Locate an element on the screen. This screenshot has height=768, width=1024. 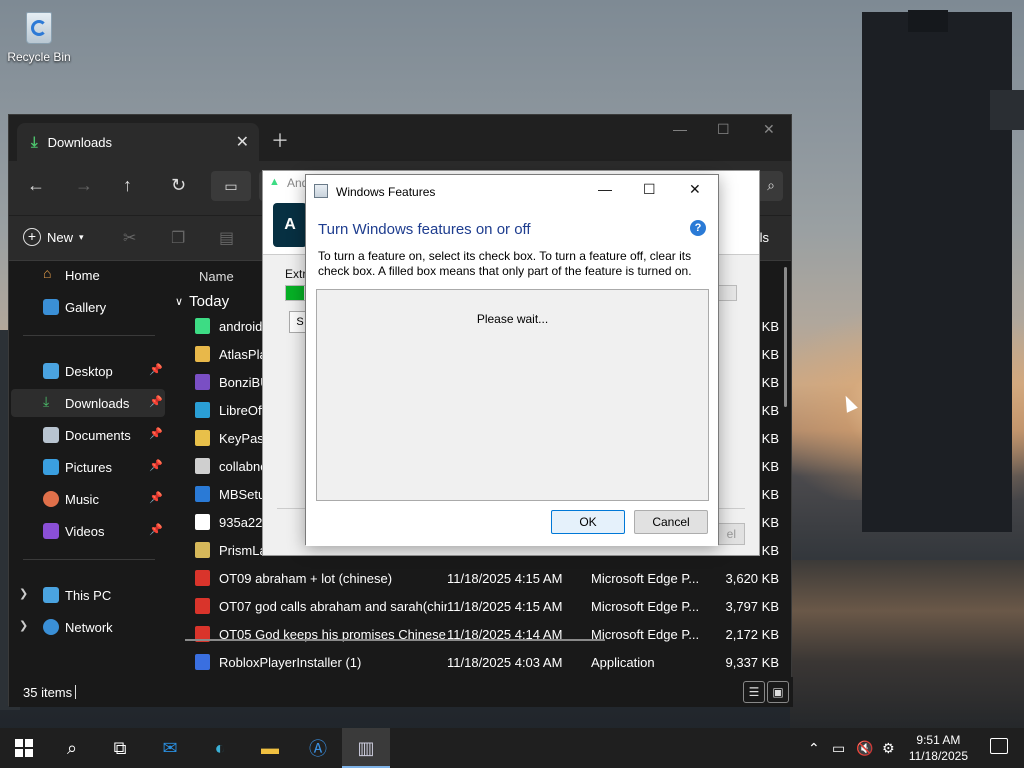
close-tab-icon: ✕ is located at coordinates (242, 142).